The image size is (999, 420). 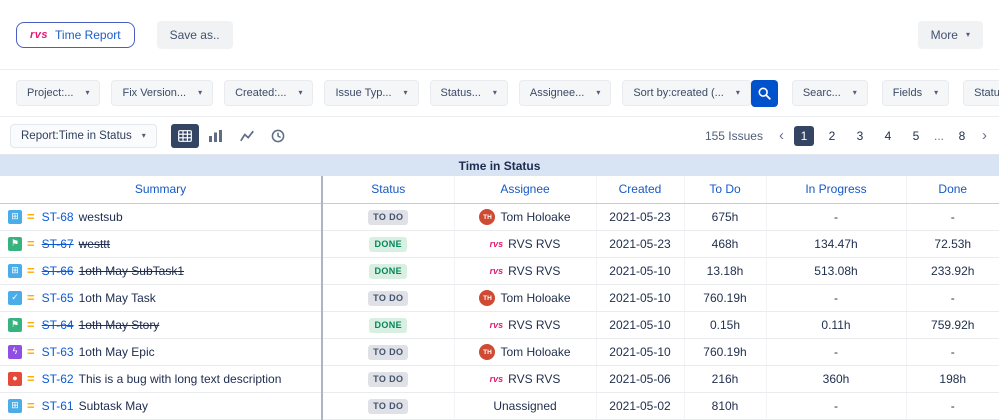 I want to click on issue-key-link: ST-66, so click(x=58, y=271).